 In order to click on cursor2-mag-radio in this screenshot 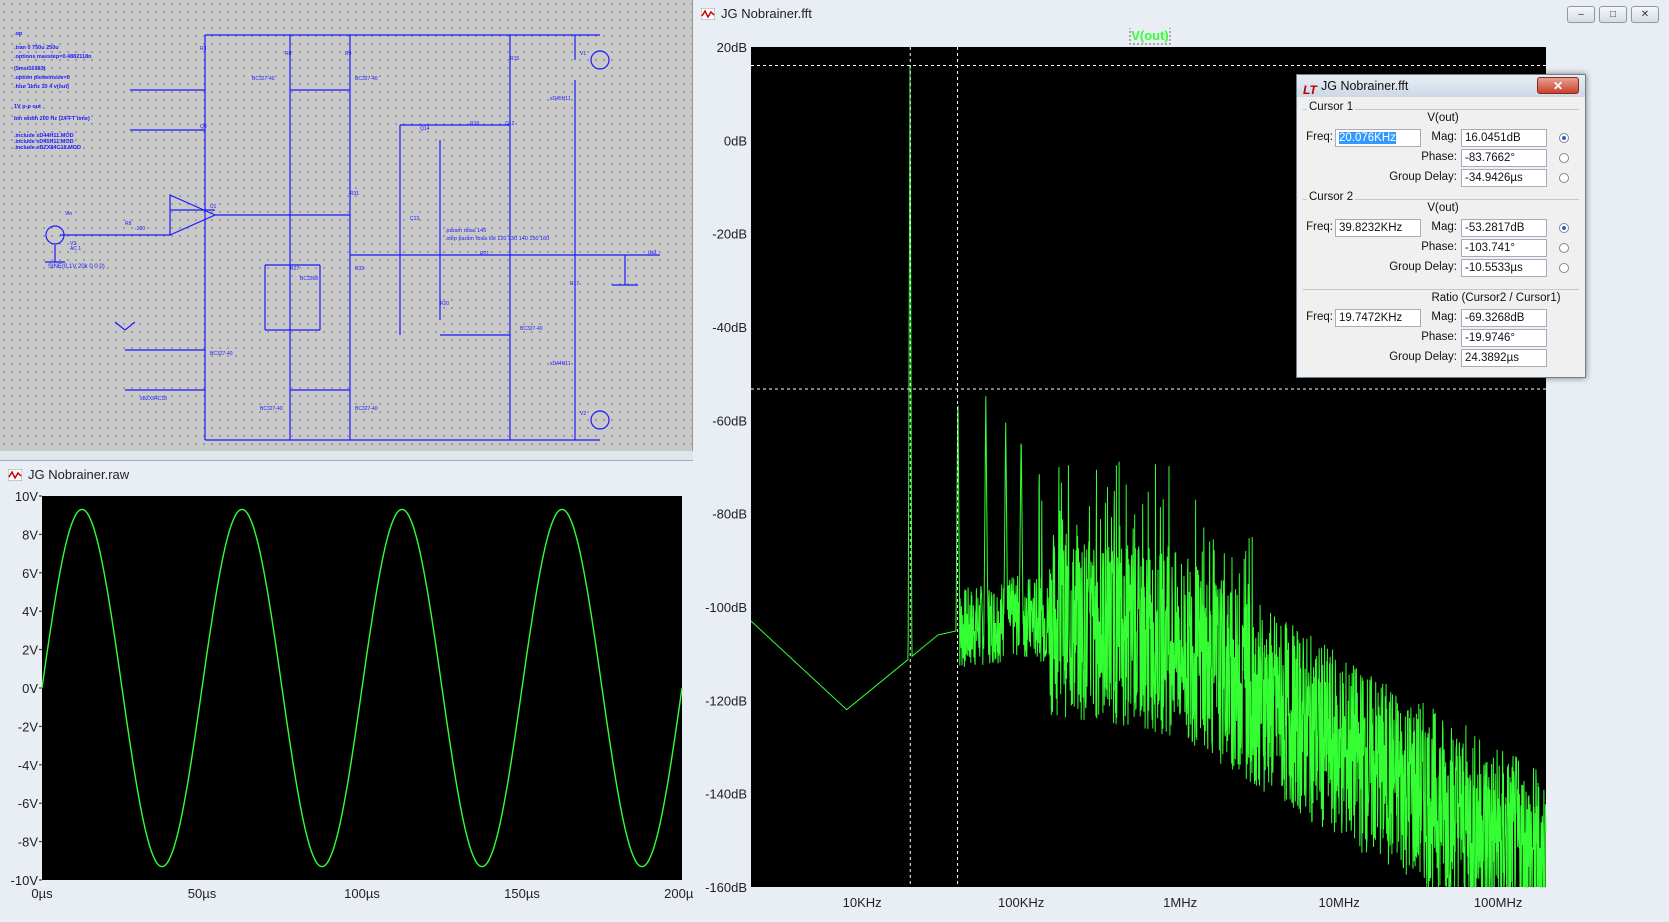, I will do `click(1564, 228)`.